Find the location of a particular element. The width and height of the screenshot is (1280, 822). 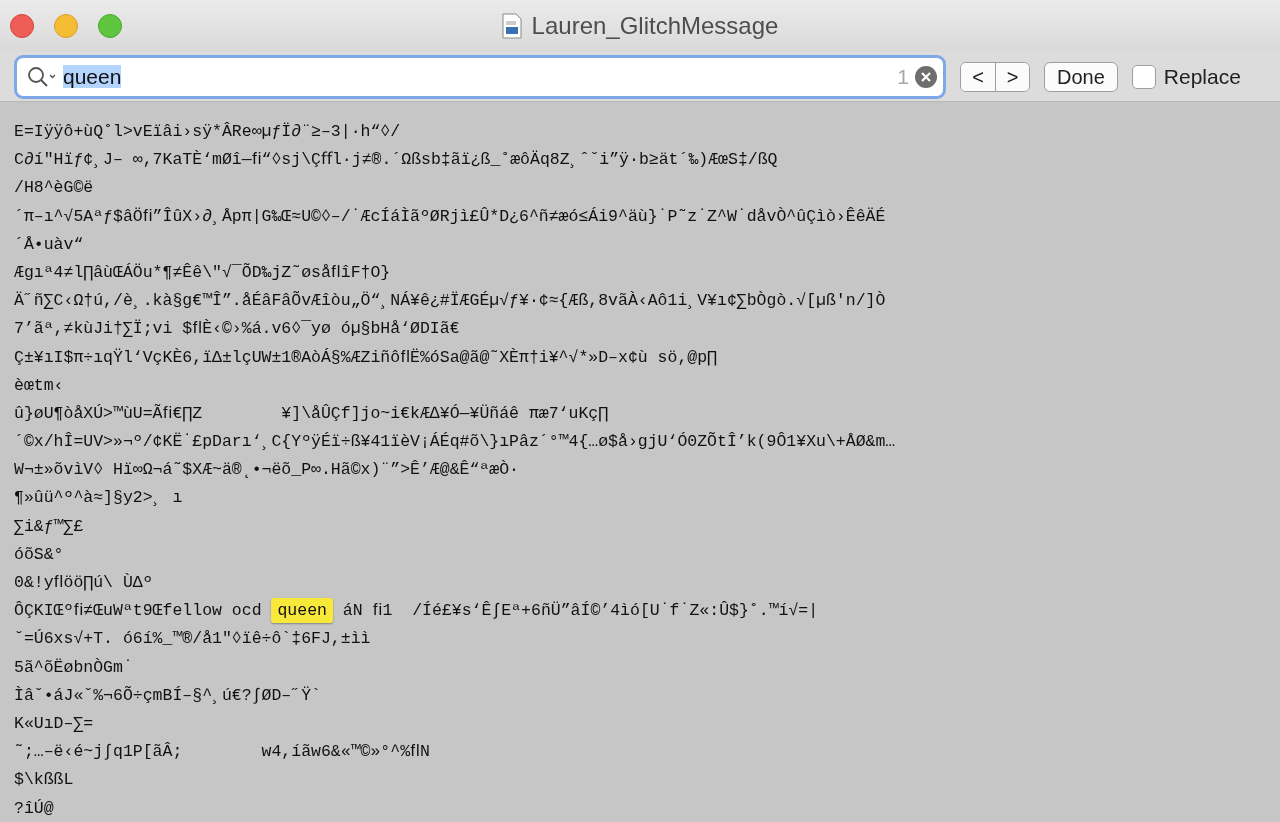

zoom-button is located at coordinates (110, 26).